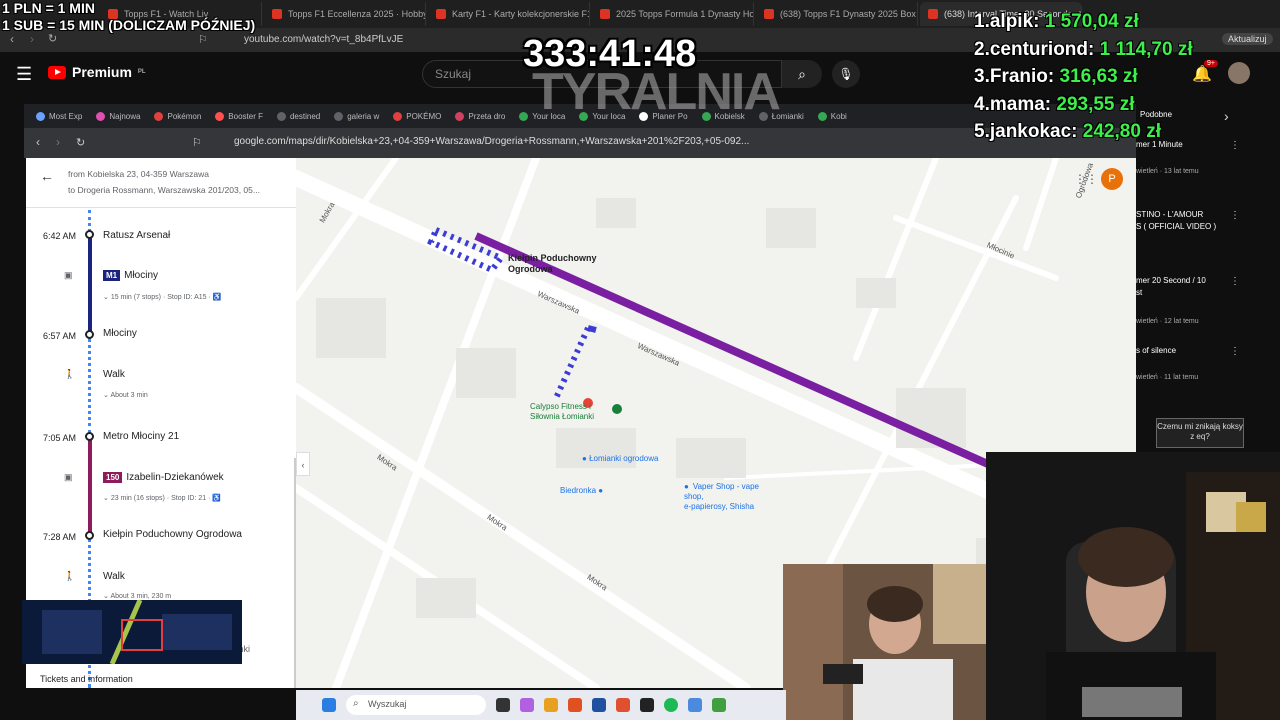 The image size is (1280, 720). I want to click on sidebar-video-meta: wietleń · 11 lat temu, so click(1167, 377).